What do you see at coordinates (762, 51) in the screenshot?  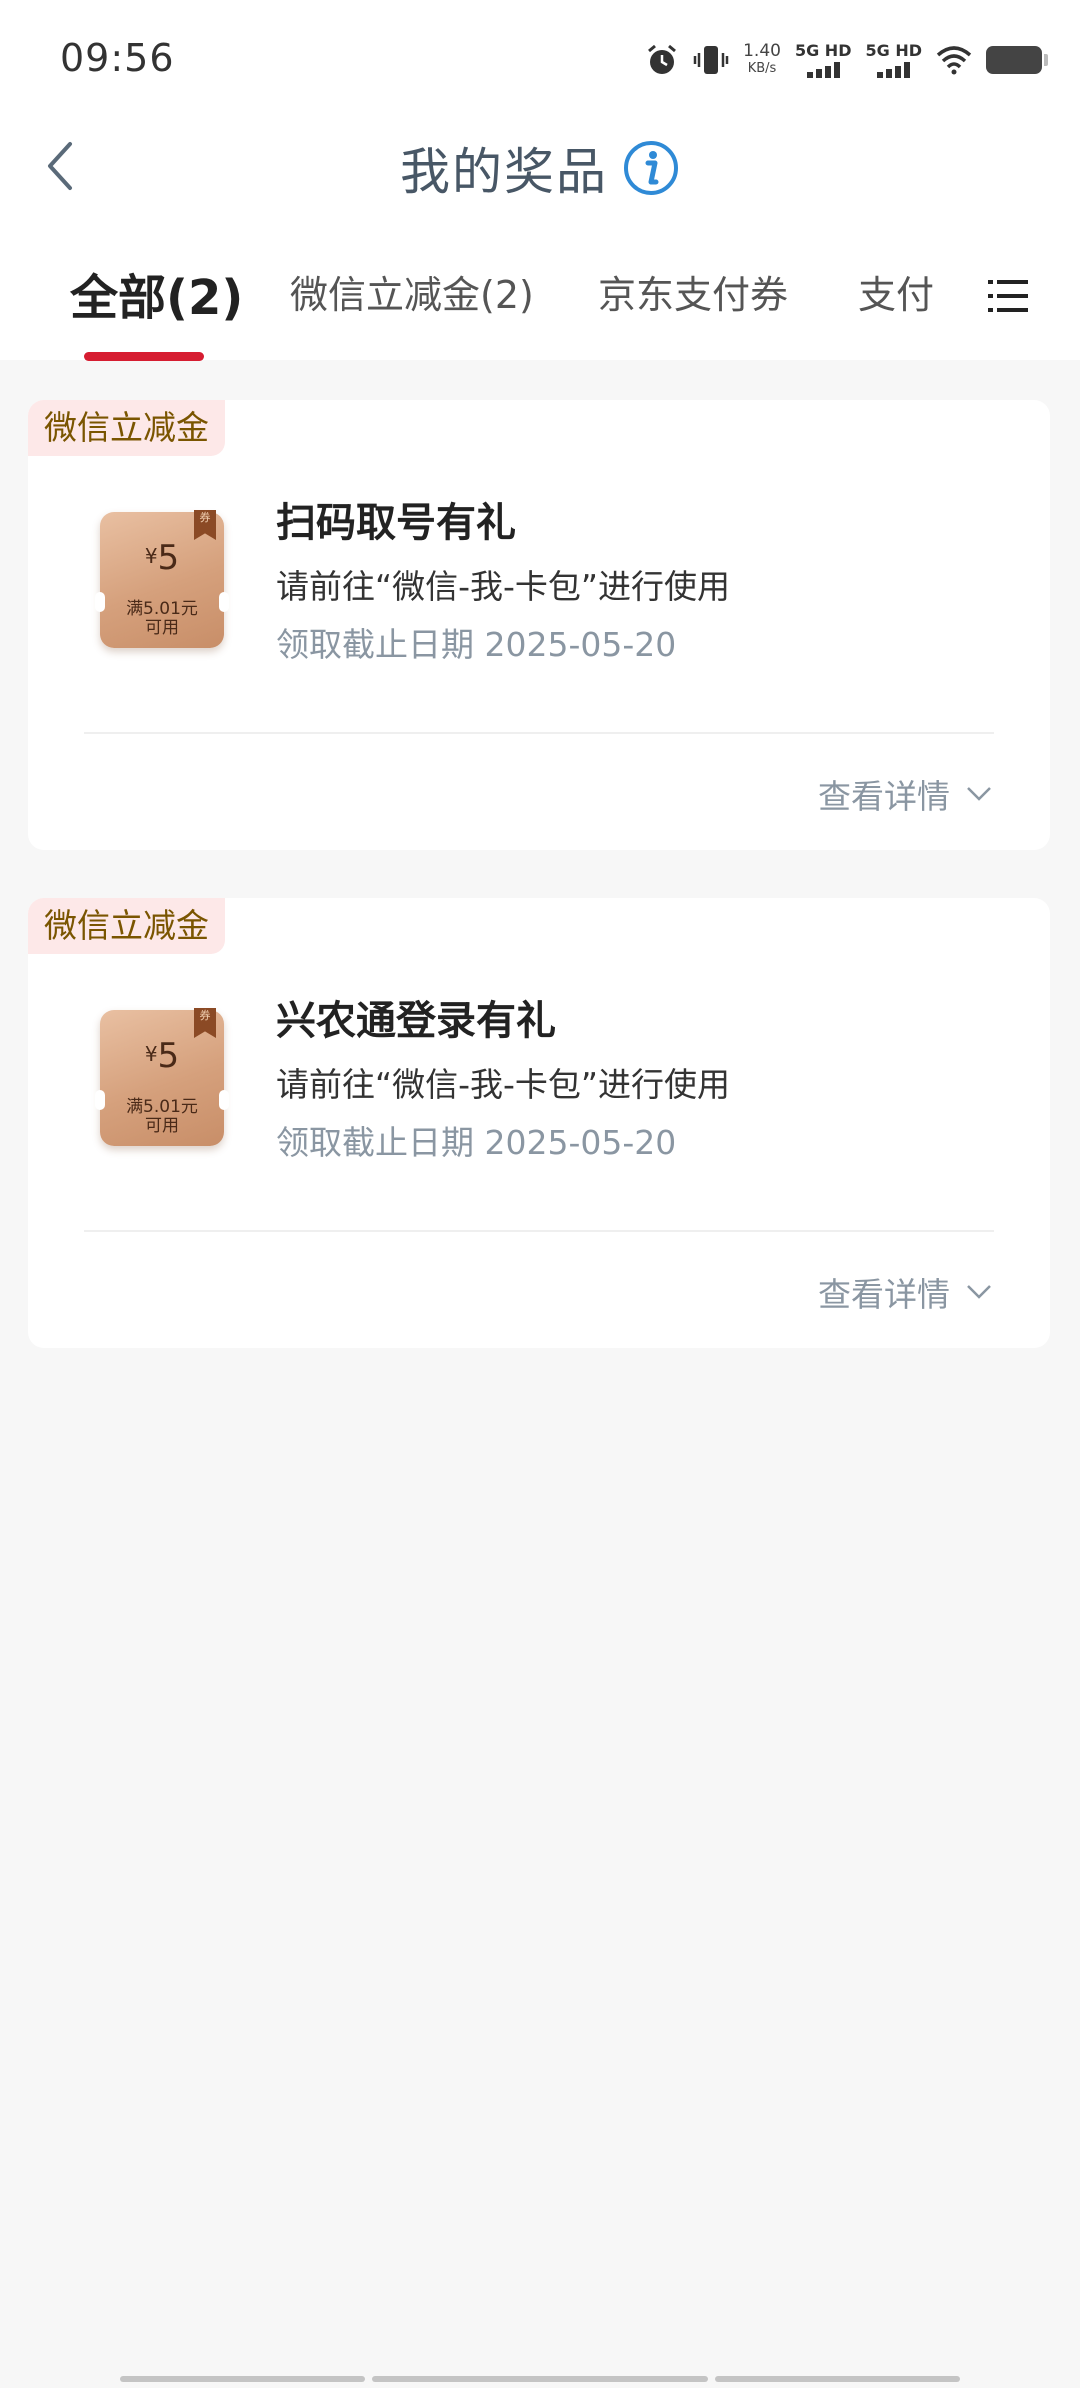 I see `net-speed-value: 1.40` at bounding box center [762, 51].